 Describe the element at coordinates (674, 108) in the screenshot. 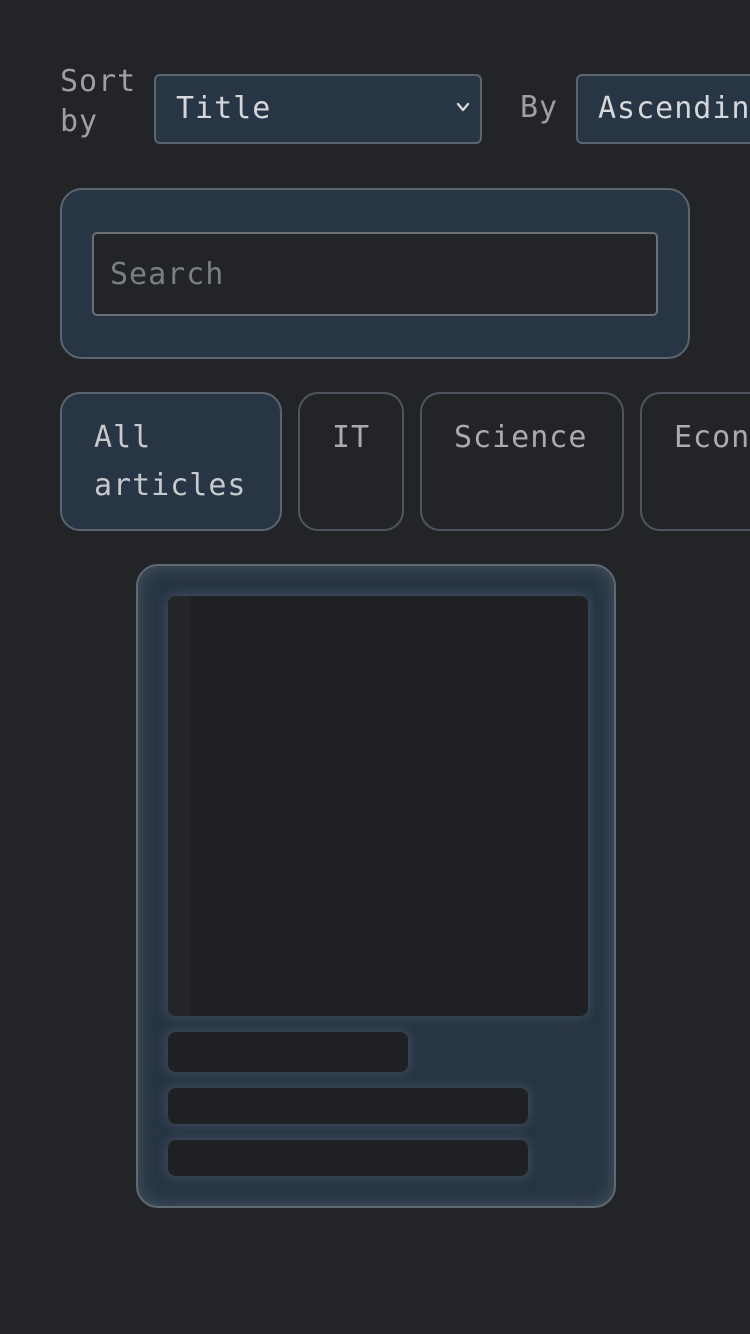

I see `sort-order-value: Ascending` at that location.